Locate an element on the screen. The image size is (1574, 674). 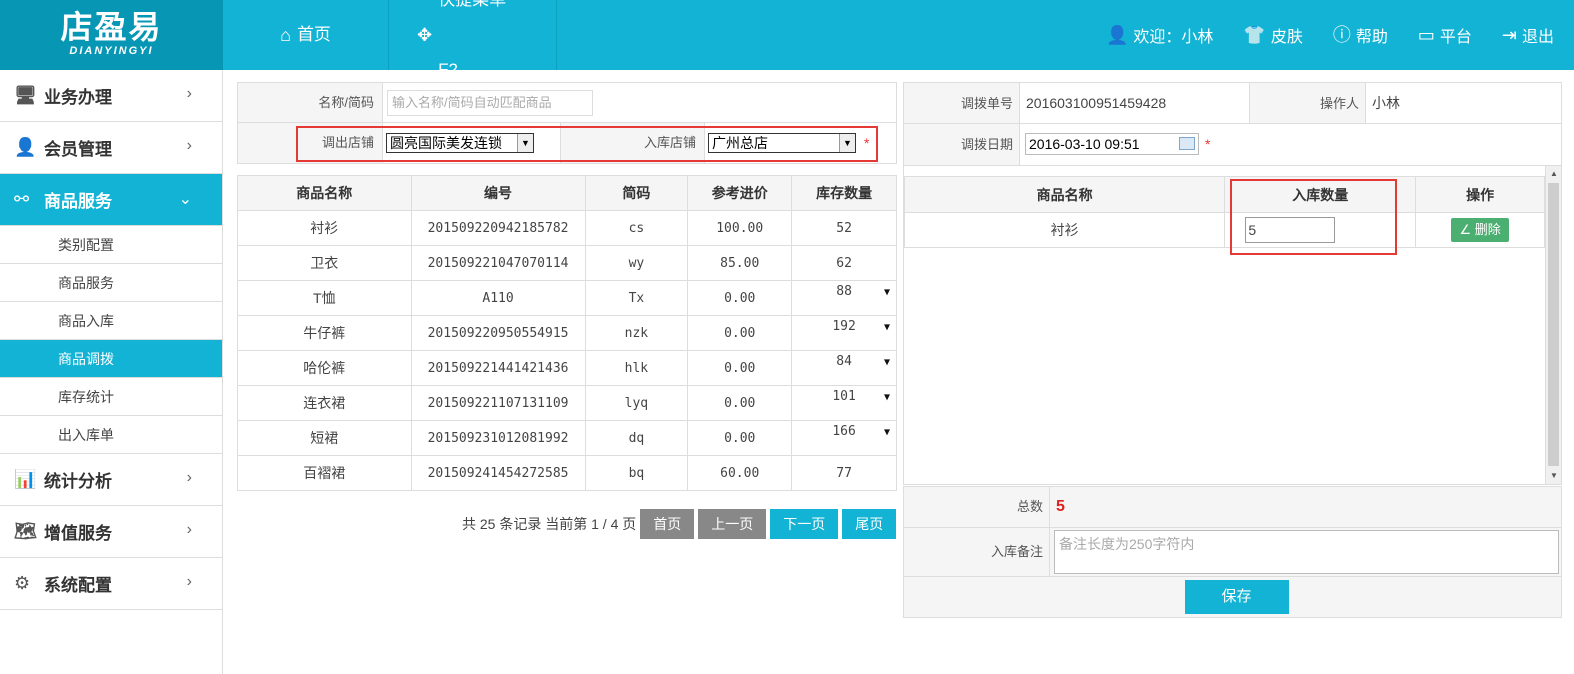
goods-stock-cell: 77 is located at coordinates (844, 473).